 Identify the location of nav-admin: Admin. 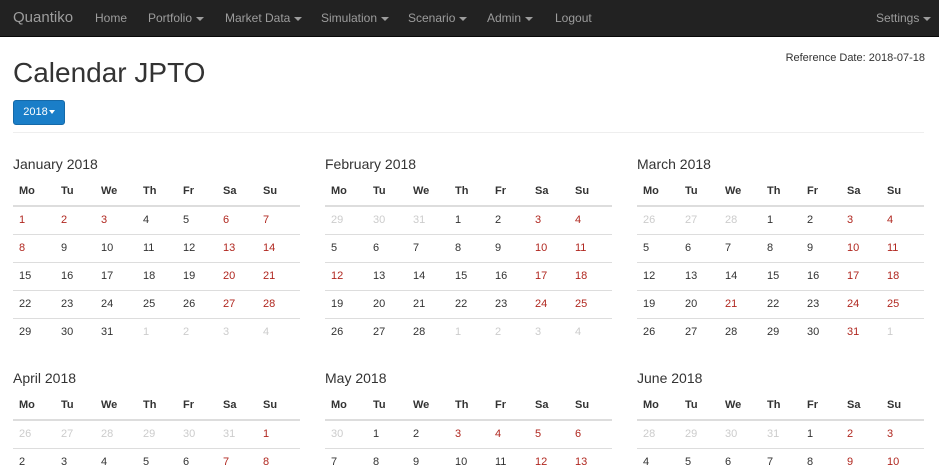
(510, 18).